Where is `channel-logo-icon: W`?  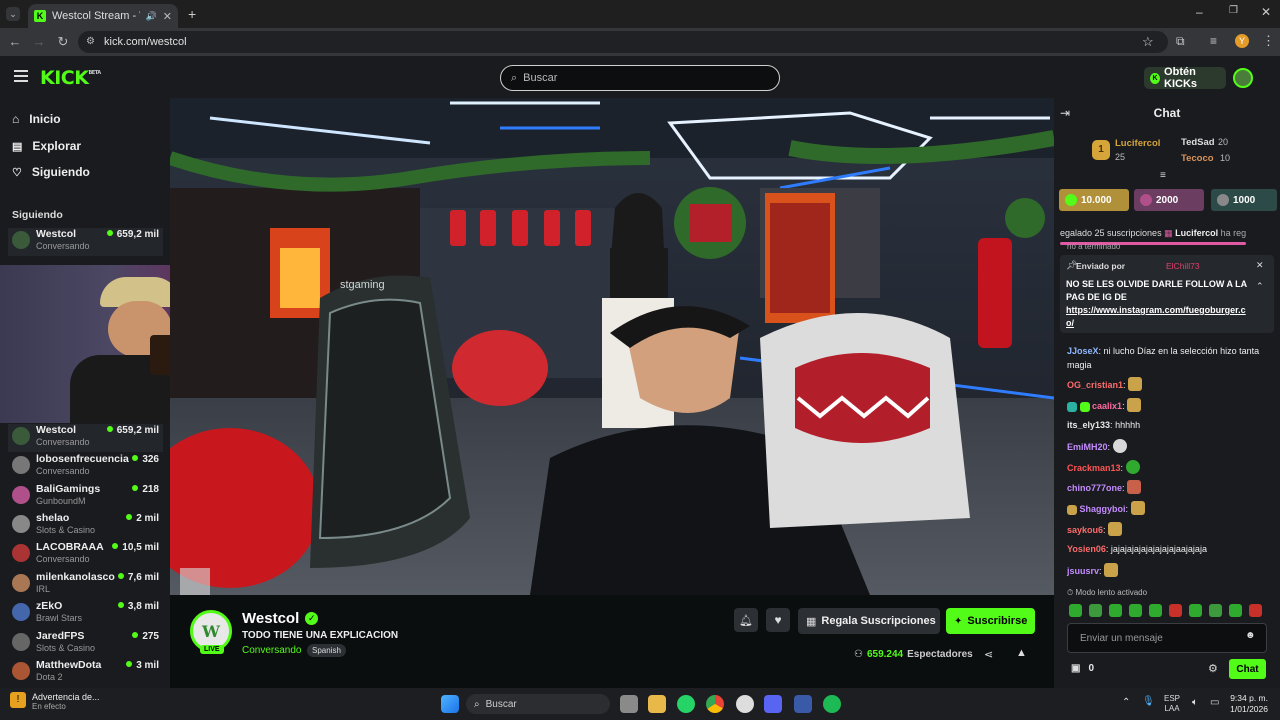 channel-logo-icon: W is located at coordinates (211, 631).